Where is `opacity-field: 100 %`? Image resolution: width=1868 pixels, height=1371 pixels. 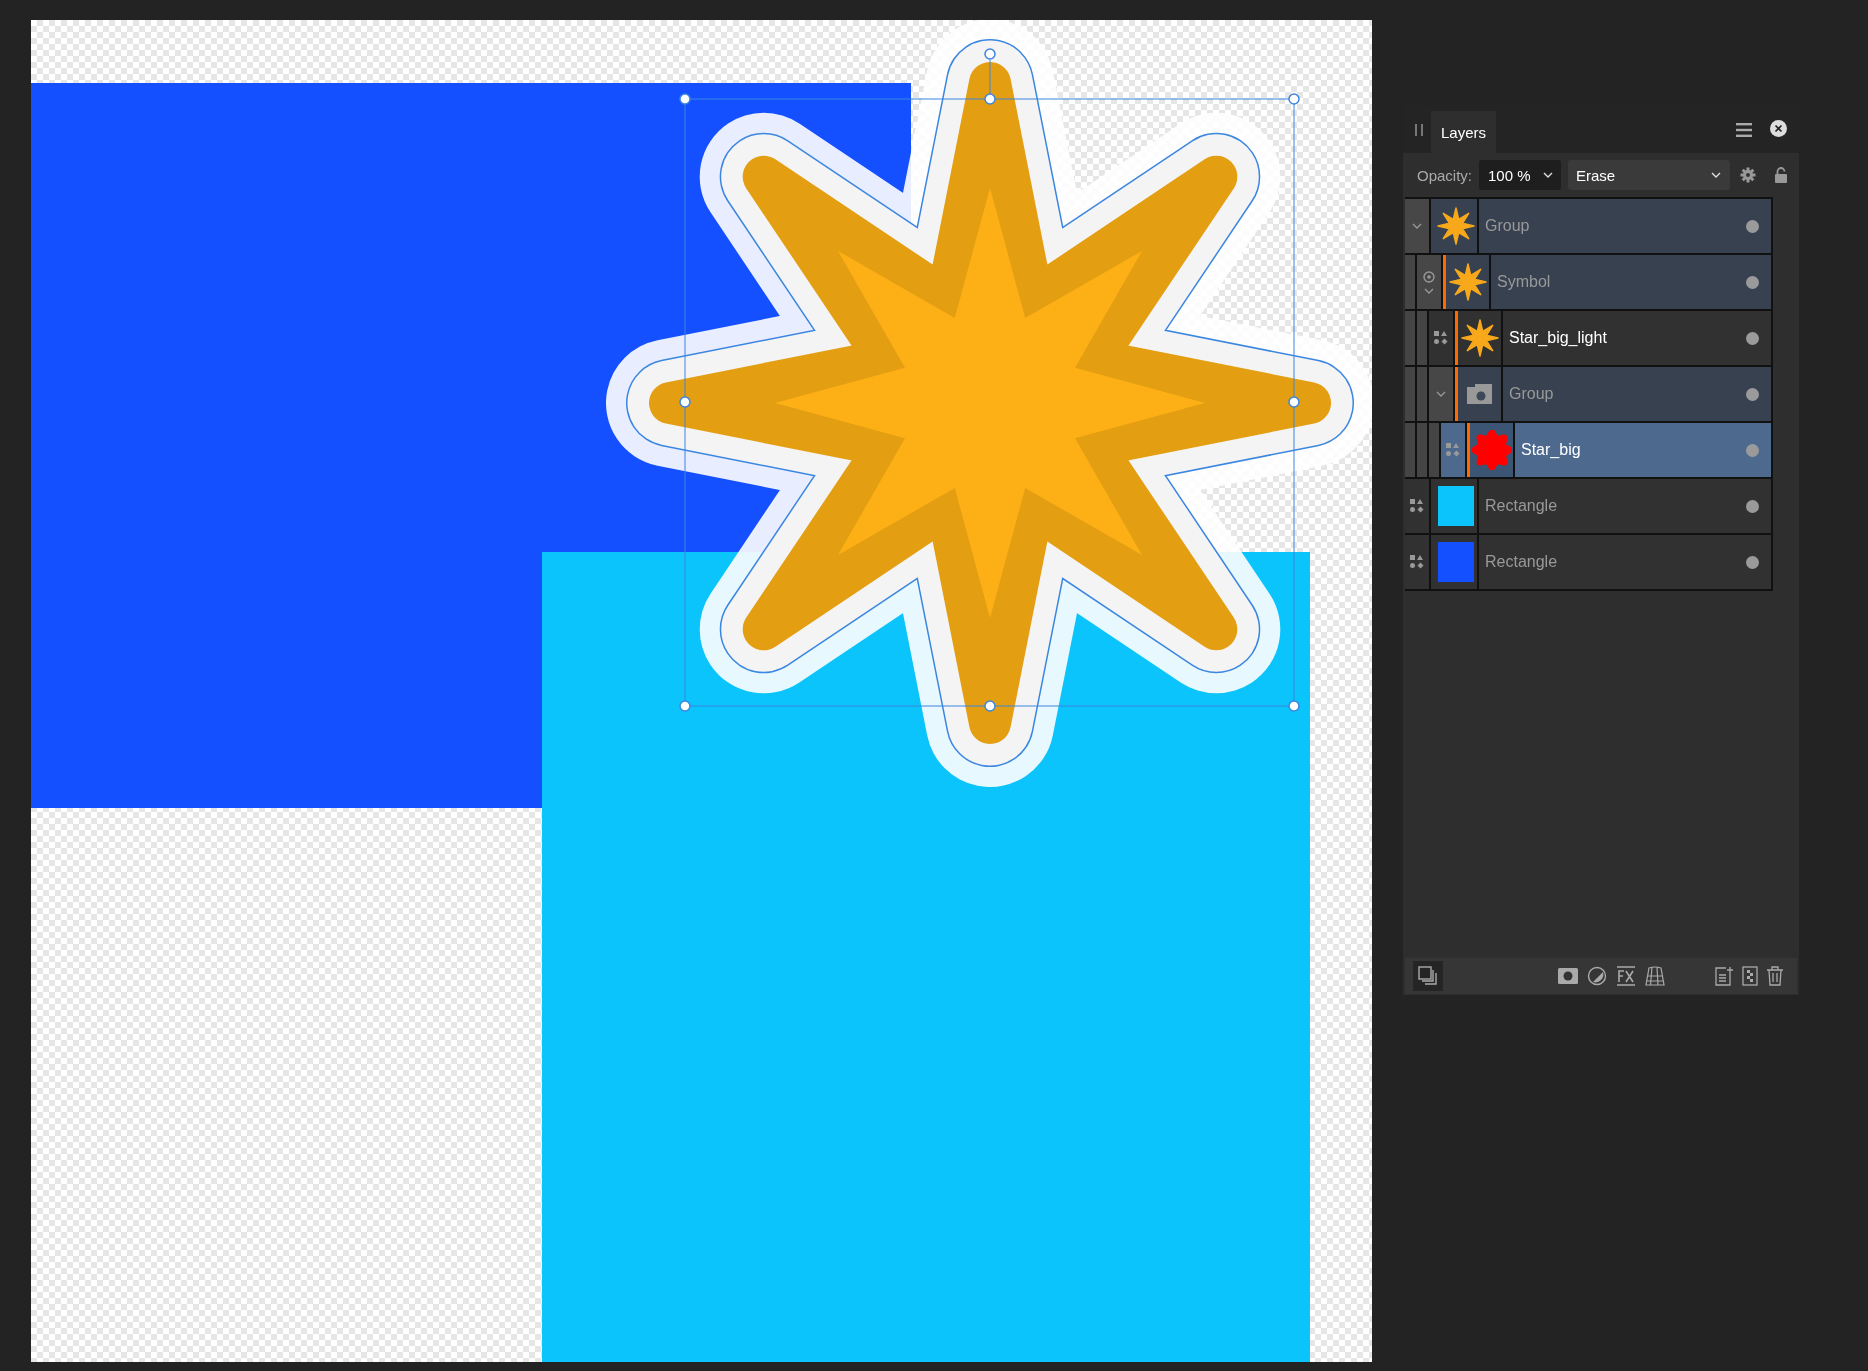
opacity-field: 100 % is located at coordinates (1520, 175).